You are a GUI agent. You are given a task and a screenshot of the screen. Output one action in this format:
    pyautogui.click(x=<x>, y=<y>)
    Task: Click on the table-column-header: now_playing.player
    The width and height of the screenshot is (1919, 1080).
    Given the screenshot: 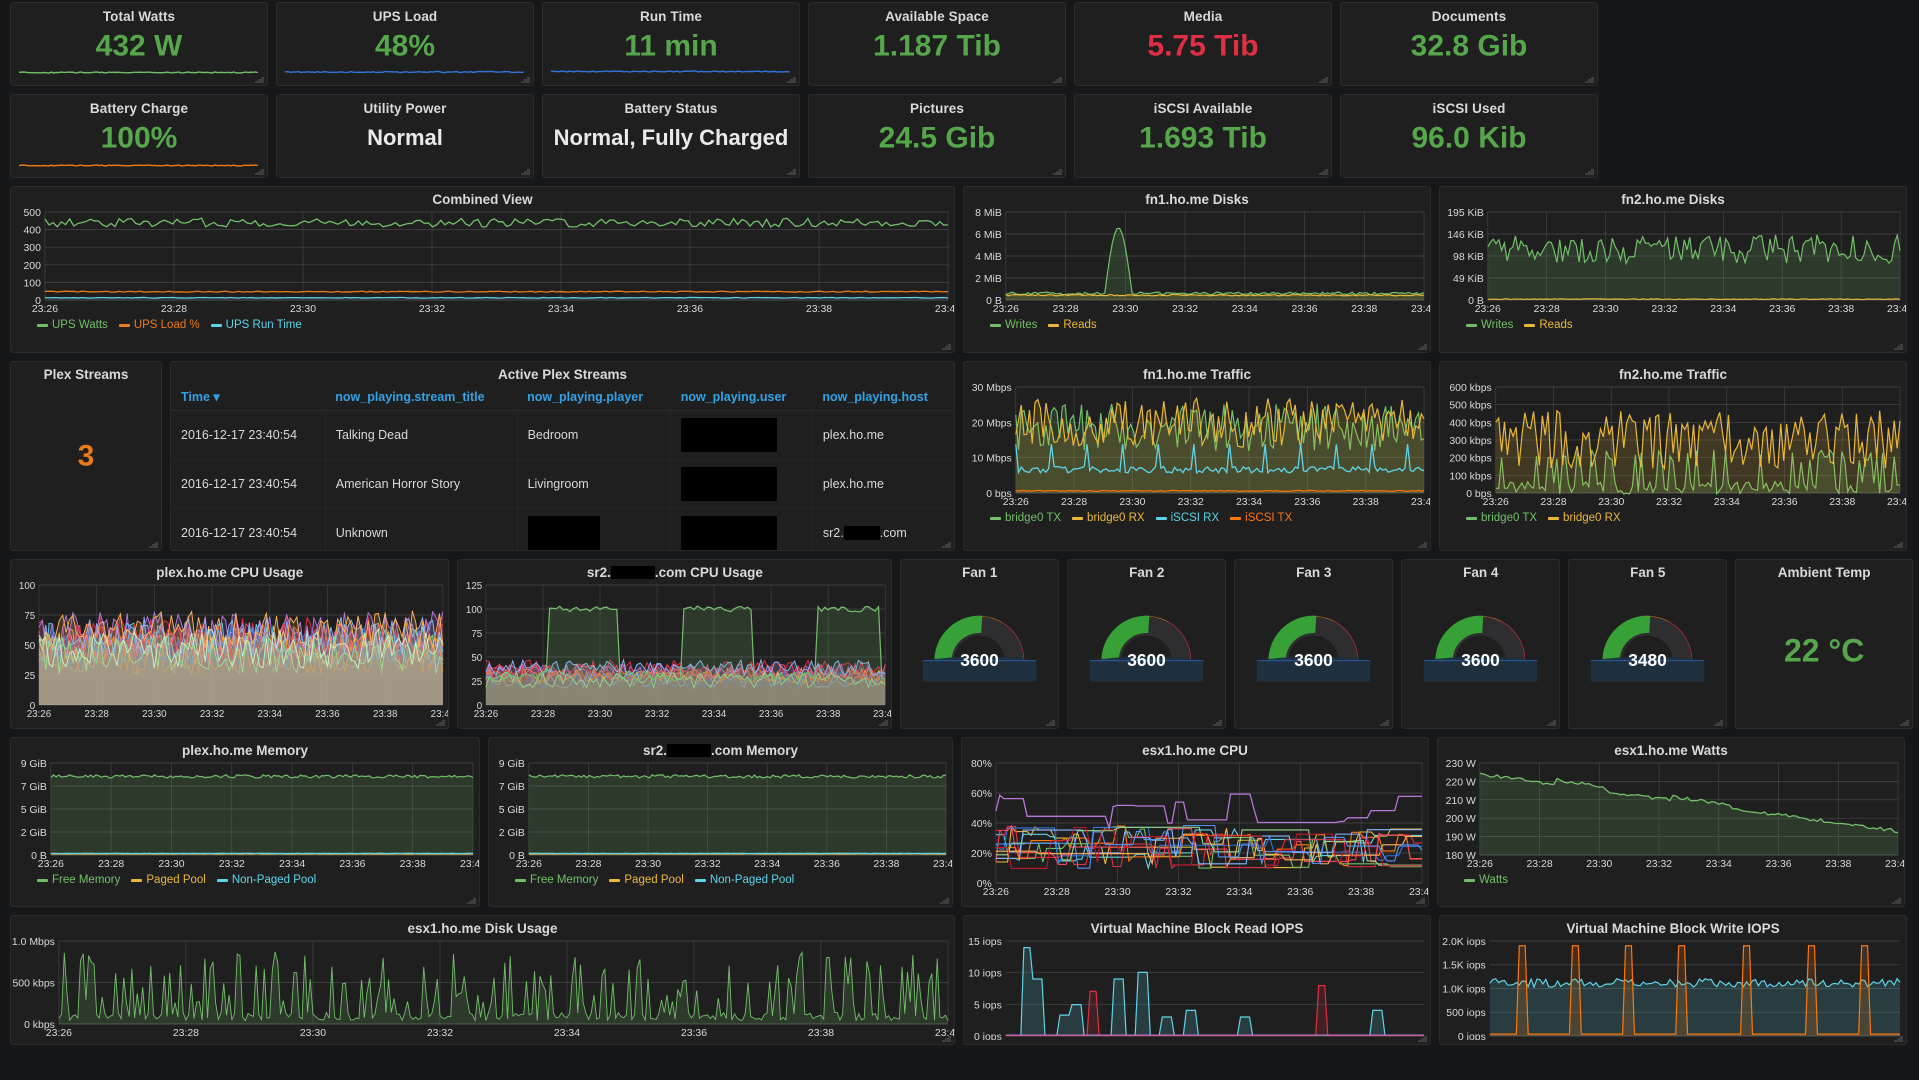 What is the action you would take?
    pyautogui.click(x=594, y=397)
    